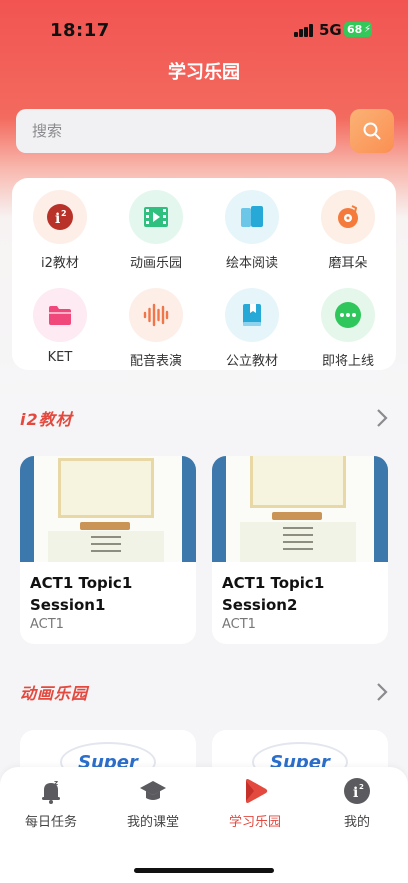 This screenshot has height=883, width=408. Describe the element at coordinates (252, 328) in the screenshot. I see `menu-item-public-textbook: 公立教材` at that location.